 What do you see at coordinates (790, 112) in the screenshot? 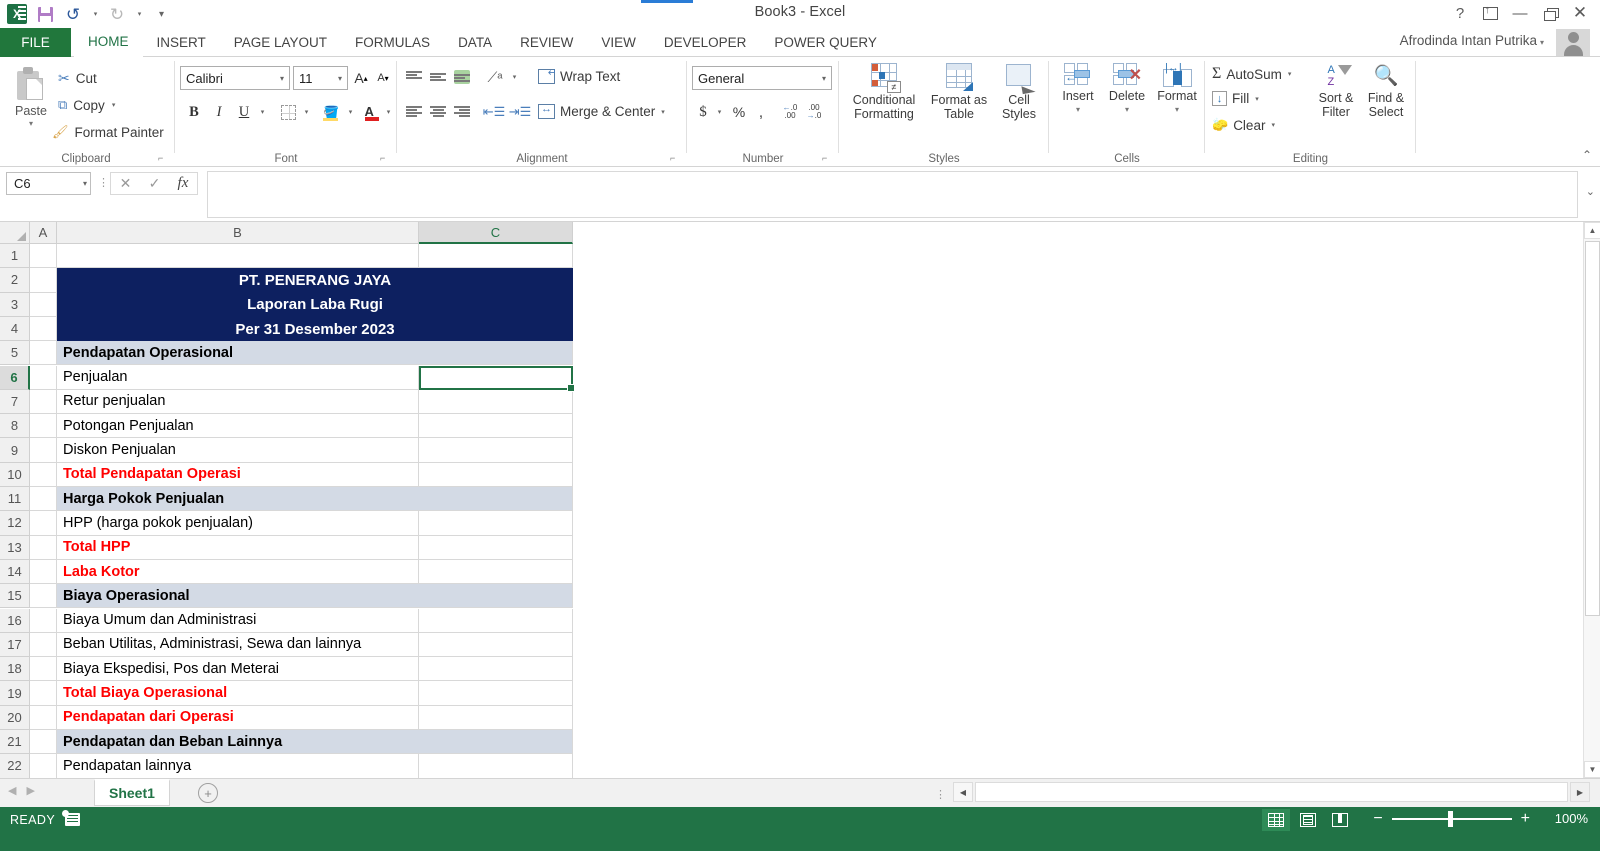
I see `increase-decimal-button: ←.0.00` at bounding box center [790, 112].